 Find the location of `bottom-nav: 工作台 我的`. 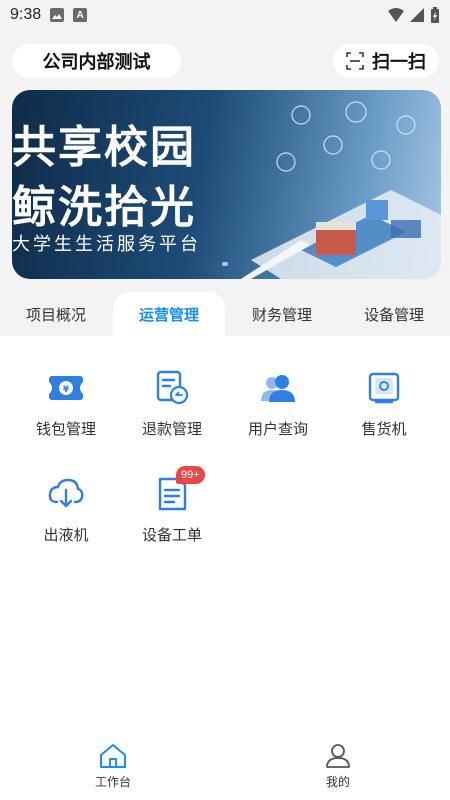

bottom-nav: 工作台 我的 is located at coordinates (225, 767).